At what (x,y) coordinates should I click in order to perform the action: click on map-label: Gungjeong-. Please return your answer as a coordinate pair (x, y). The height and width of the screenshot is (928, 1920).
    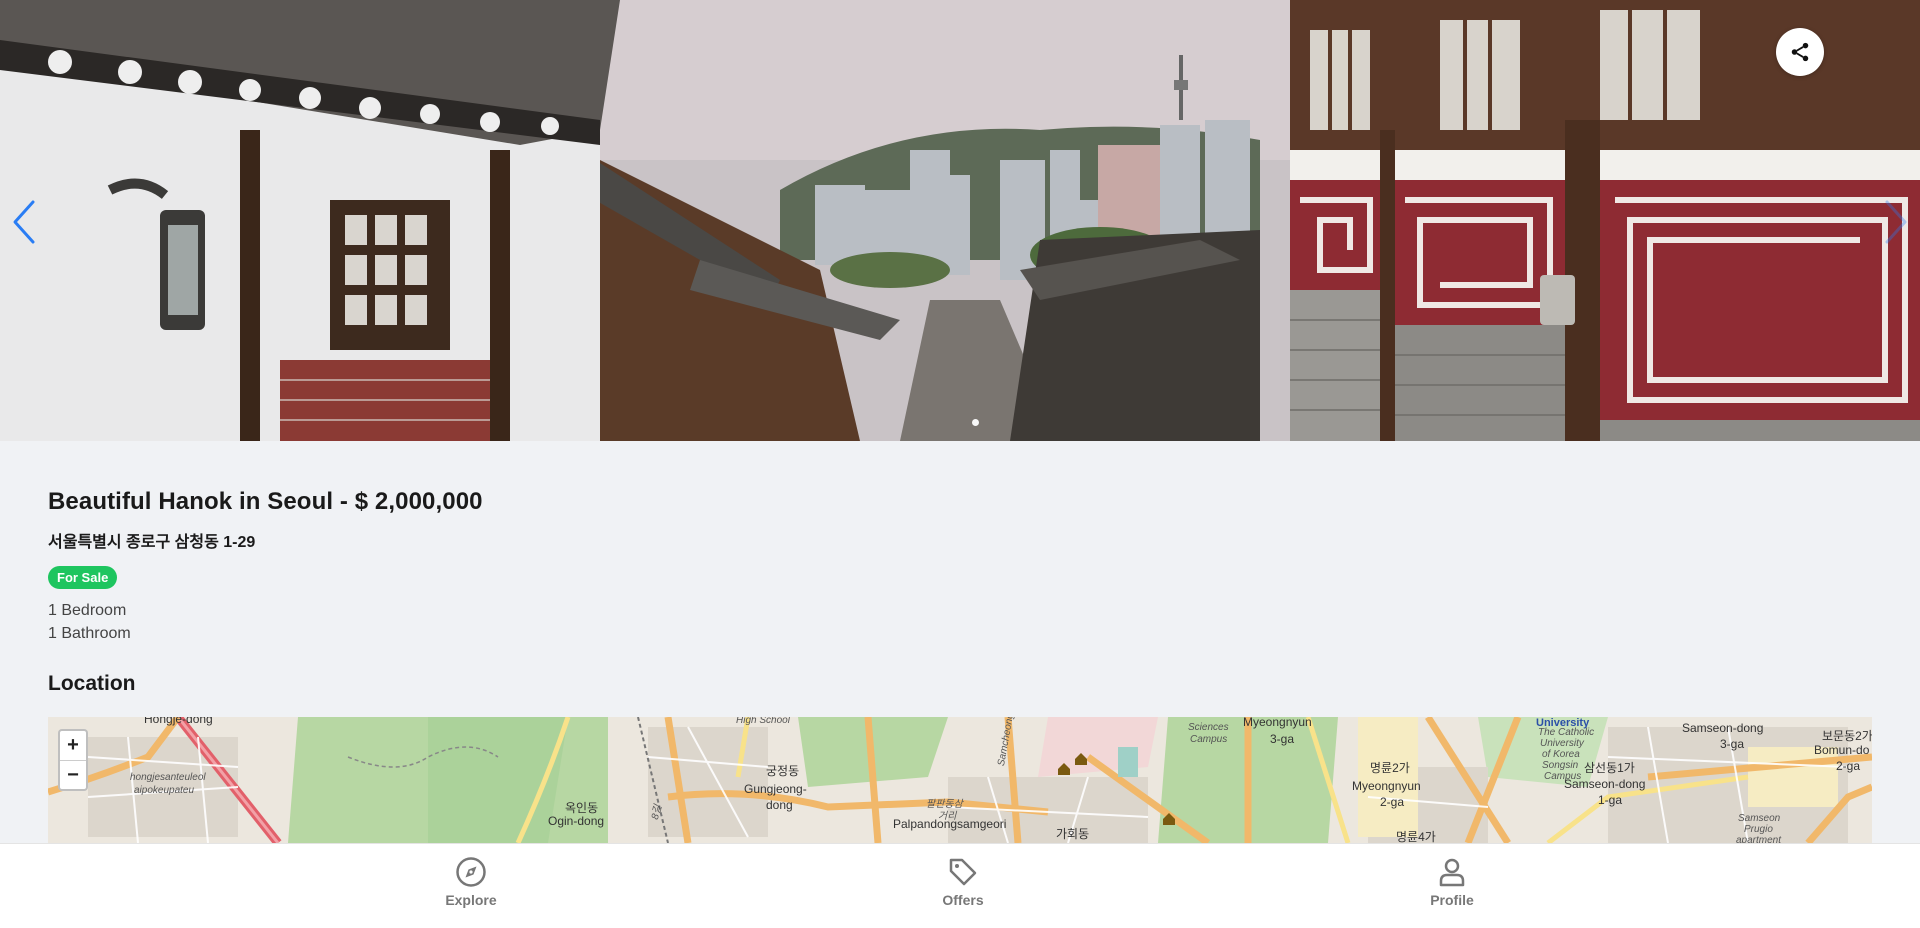
    Looking at the image, I should click on (775, 789).